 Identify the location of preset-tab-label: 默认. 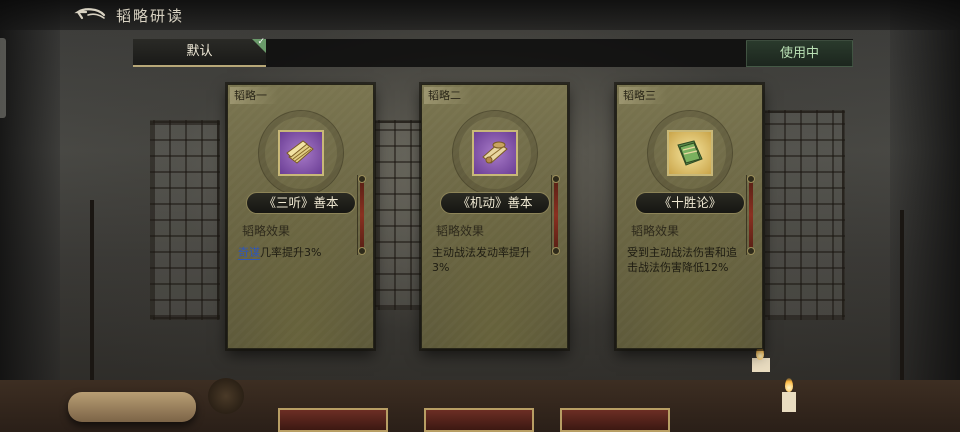
(199, 51).